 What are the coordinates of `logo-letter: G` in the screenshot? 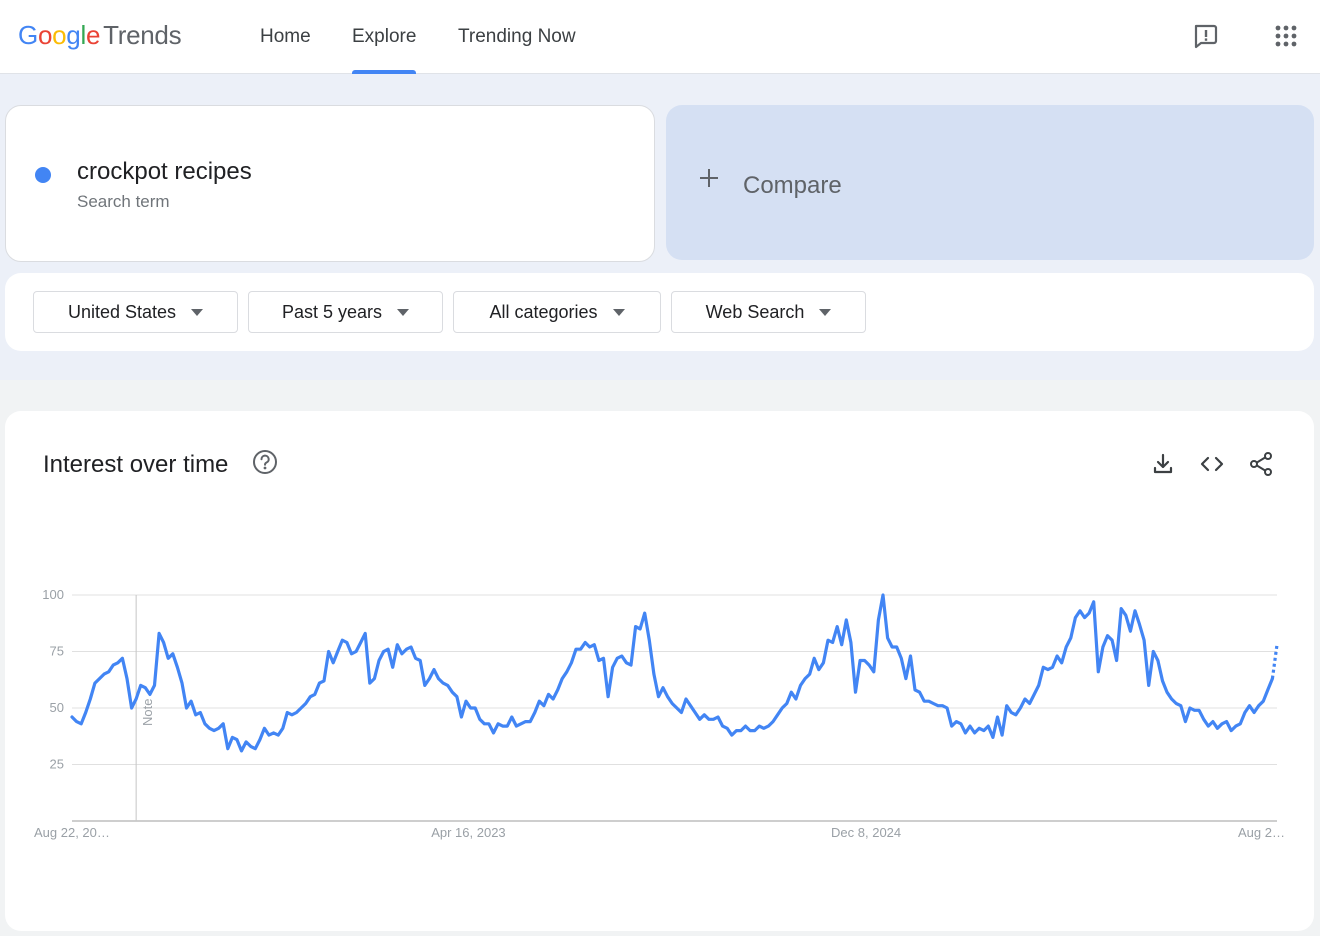 It's located at (28, 35).